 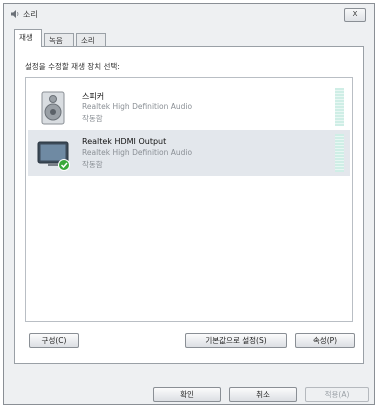 What do you see at coordinates (236, 340) in the screenshot?
I see `set-default-button: 기본값으로 설정(S)` at bounding box center [236, 340].